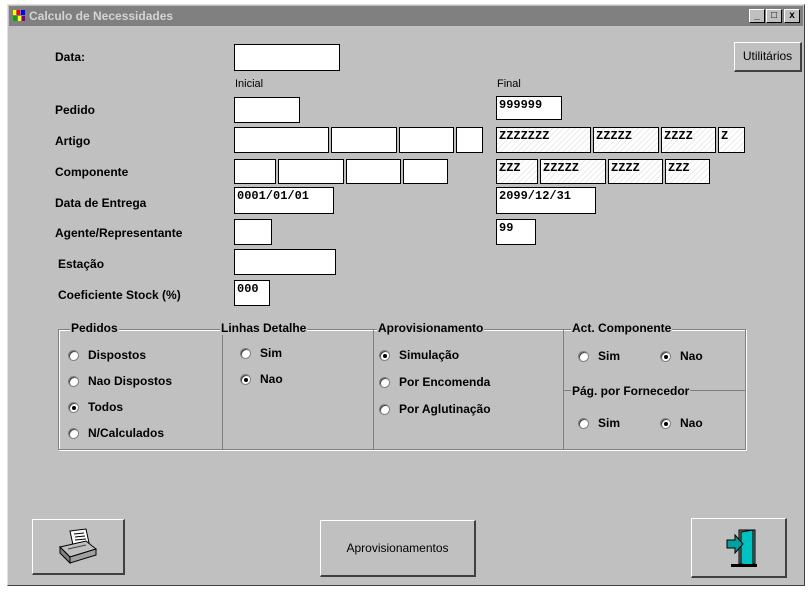 This screenshot has height=592, width=810. Describe the element at coordinates (631, 391) in the screenshot. I see `pag-group-title: Pág. por Fornecedor` at that location.